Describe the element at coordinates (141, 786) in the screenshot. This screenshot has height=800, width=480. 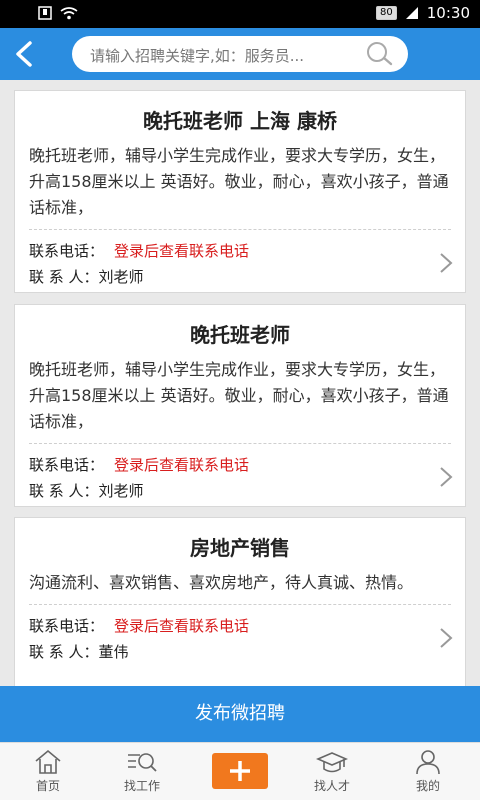
I see `nav-find-job-label: 找工作` at that location.